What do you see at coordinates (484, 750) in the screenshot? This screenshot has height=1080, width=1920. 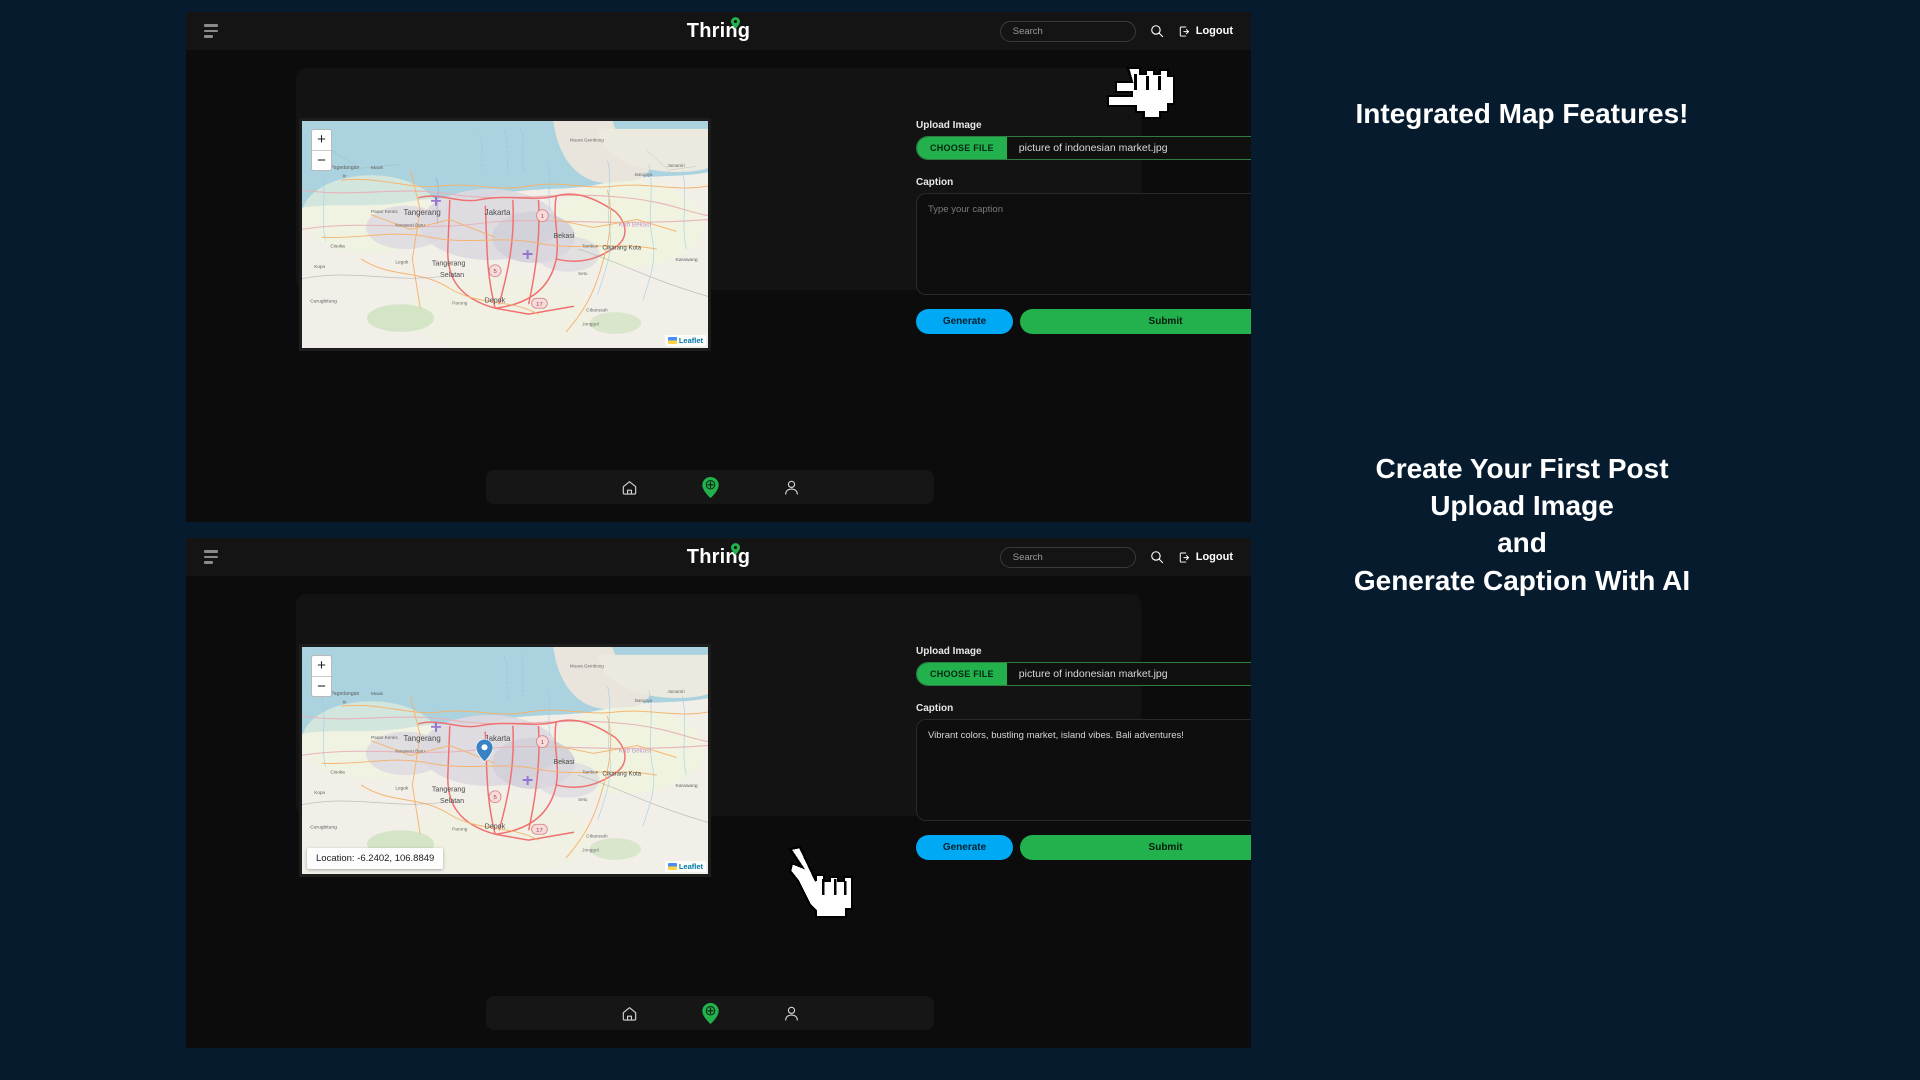 I see `map-marker-pin-icon` at bounding box center [484, 750].